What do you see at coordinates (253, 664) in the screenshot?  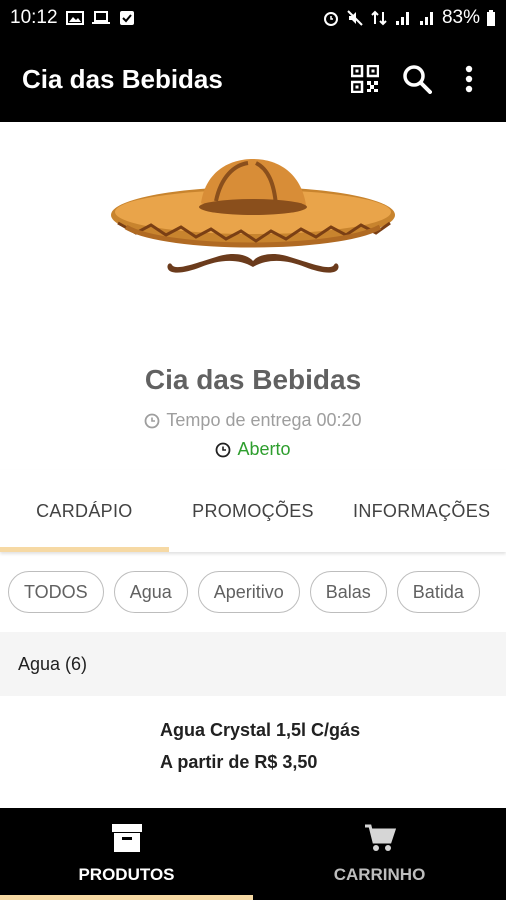 I see `category-header: Agua (6)` at bounding box center [253, 664].